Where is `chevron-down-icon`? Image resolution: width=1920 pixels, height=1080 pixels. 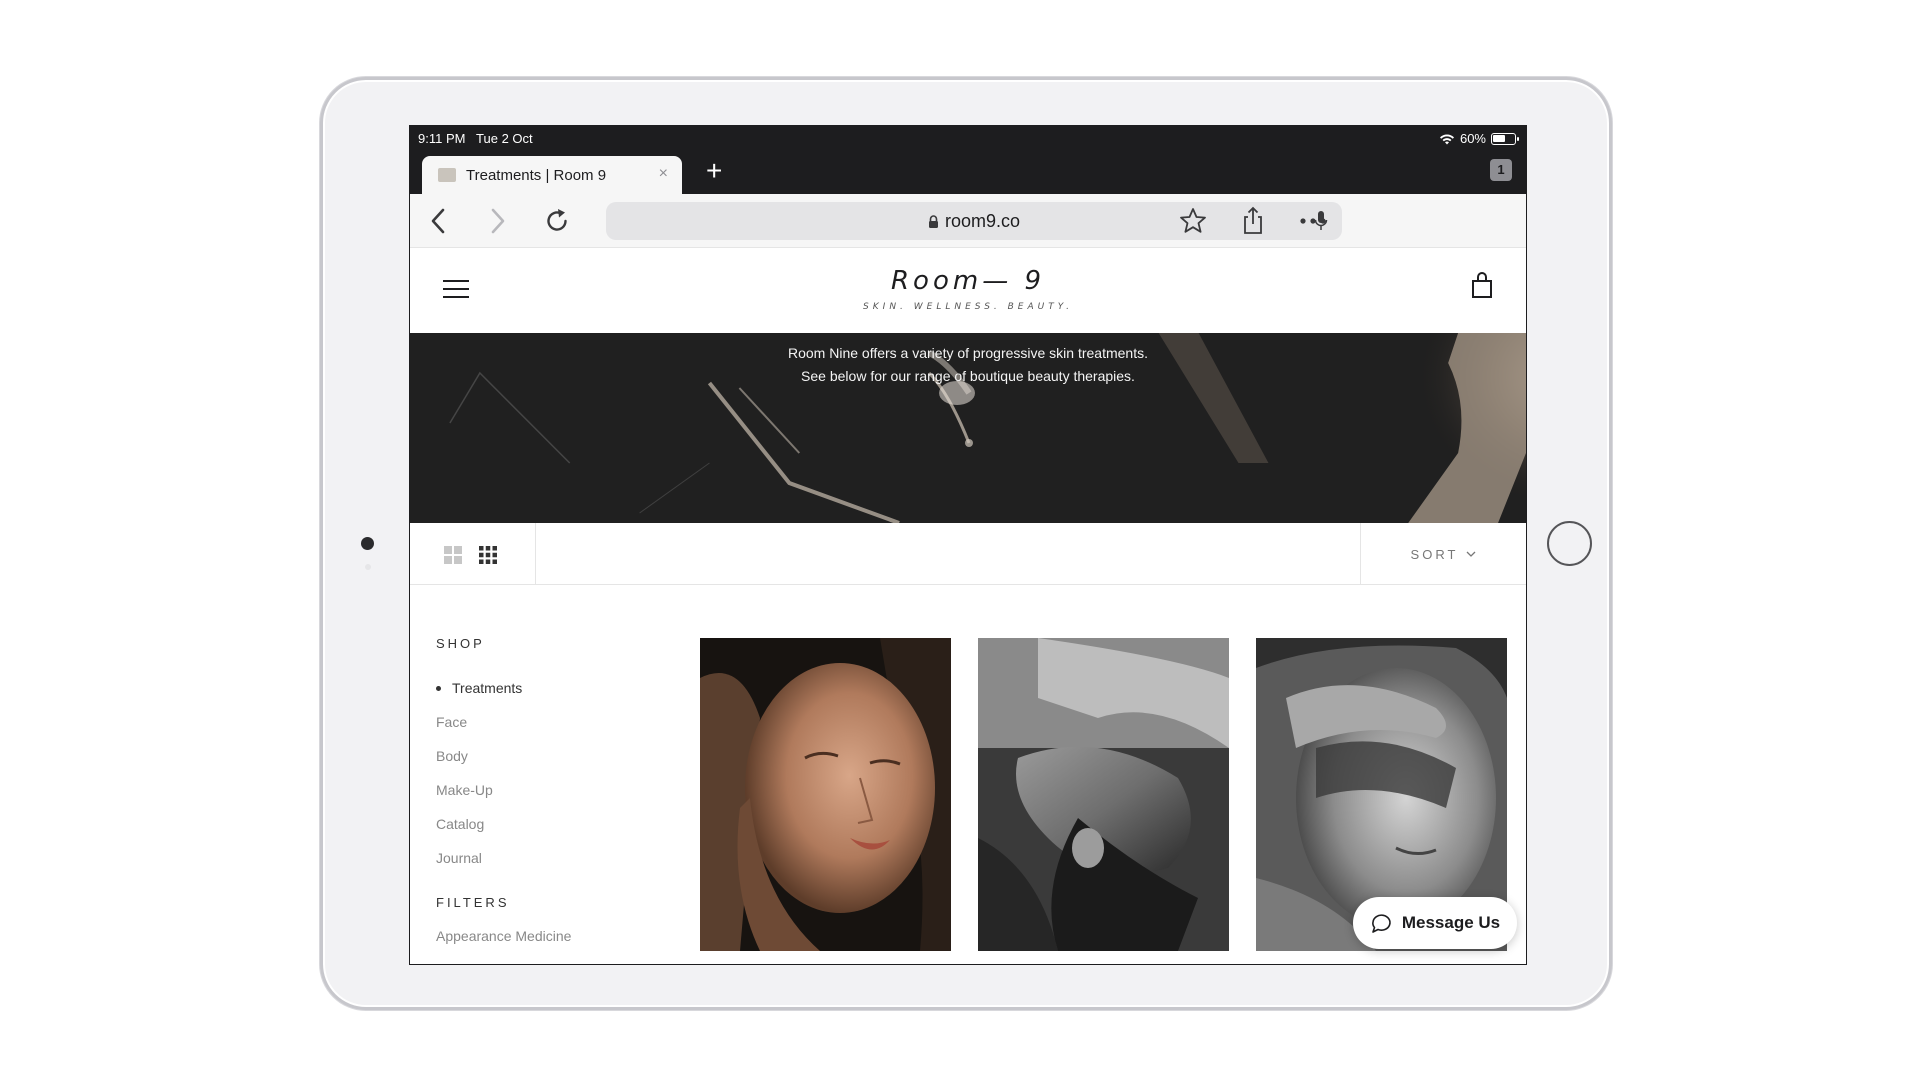 chevron-down-icon is located at coordinates (1471, 554).